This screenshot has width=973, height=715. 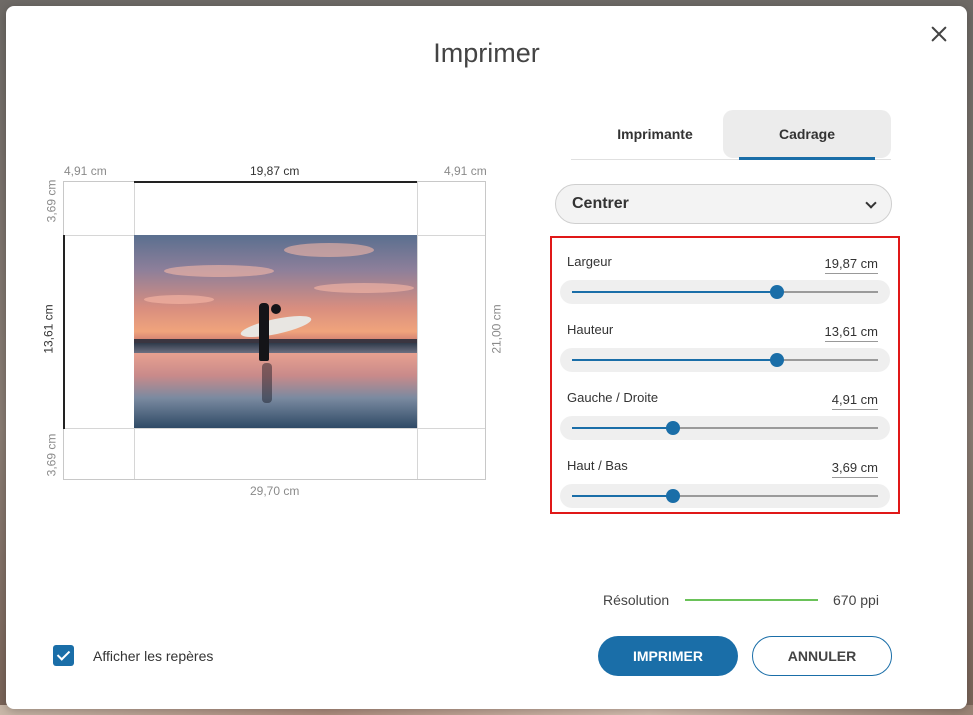 What do you see at coordinates (85, 171) in the screenshot?
I see `margin-left-top-label: 4,91 cm` at bounding box center [85, 171].